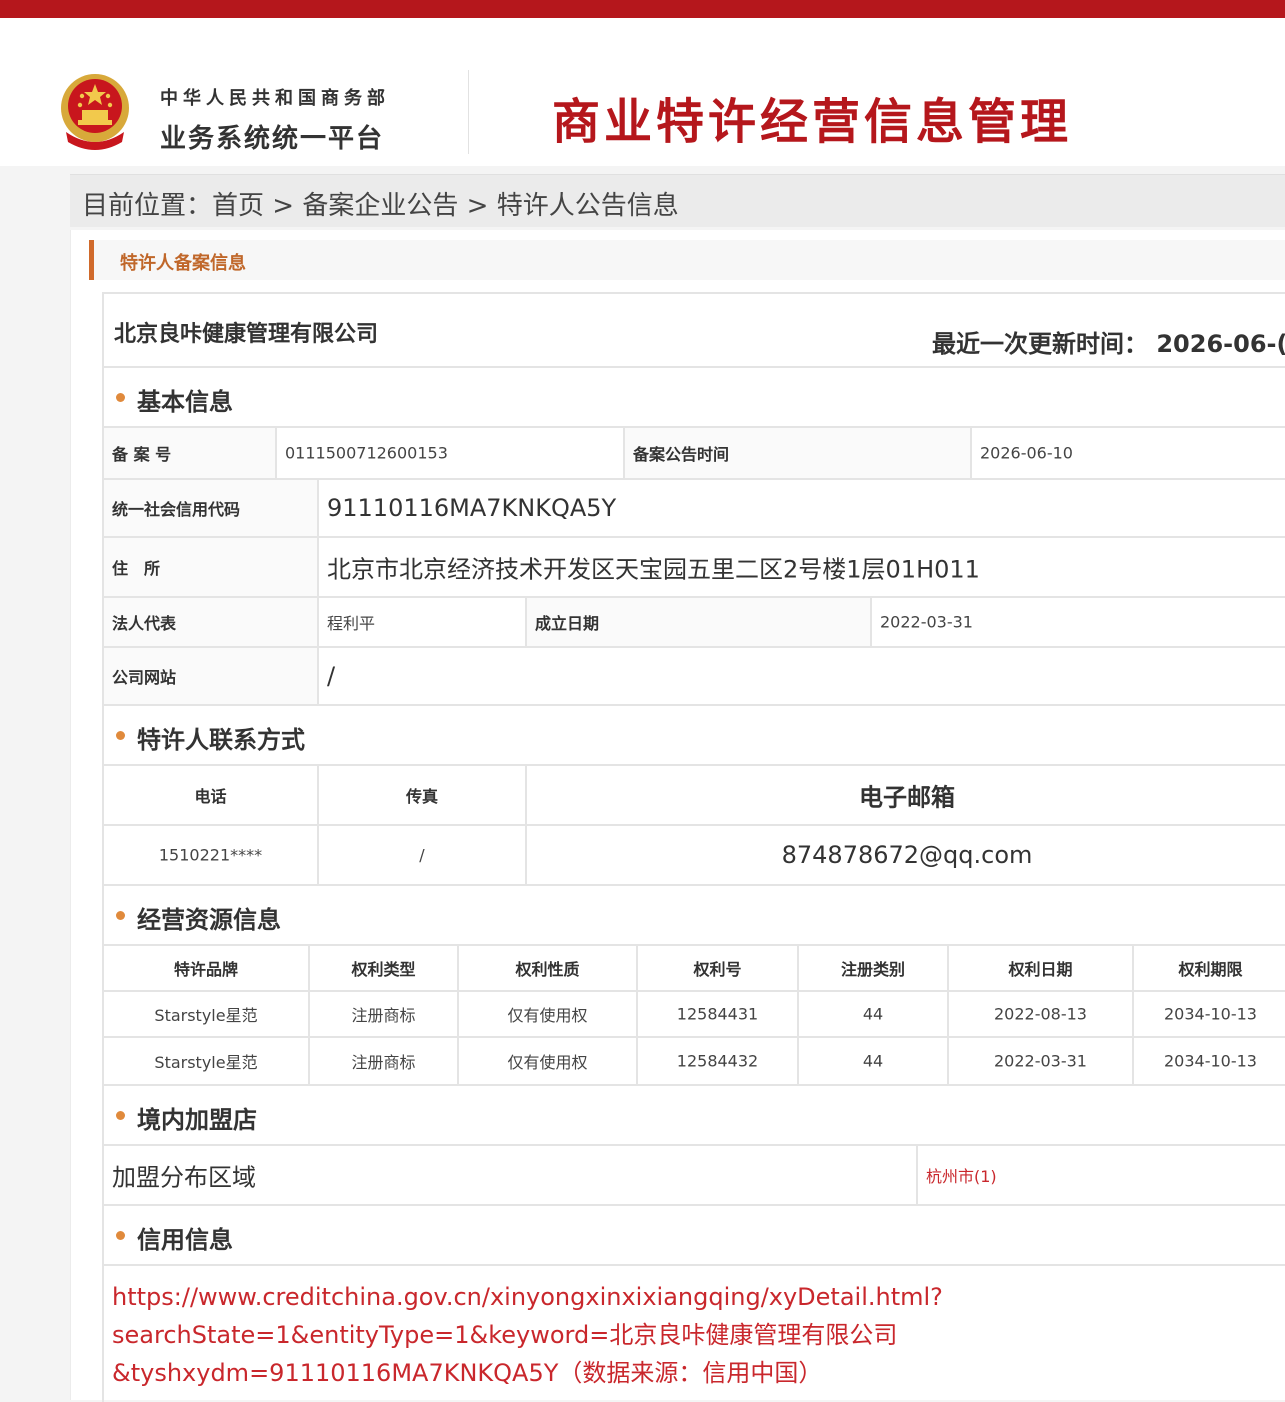 The width and height of the screenshot is (1285, 1402). Describe the element at coordinates (275, 98) in the screenshot. I see `org-name-line1: 中华人民共和国商务部` at that location.